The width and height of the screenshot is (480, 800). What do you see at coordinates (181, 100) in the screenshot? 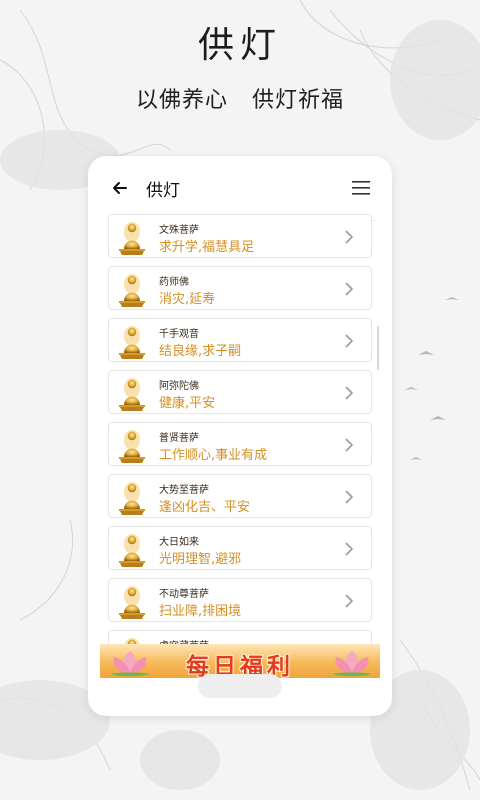
I see `promo-tagline-left: 以佛养心` at bounding box center [181, 100].